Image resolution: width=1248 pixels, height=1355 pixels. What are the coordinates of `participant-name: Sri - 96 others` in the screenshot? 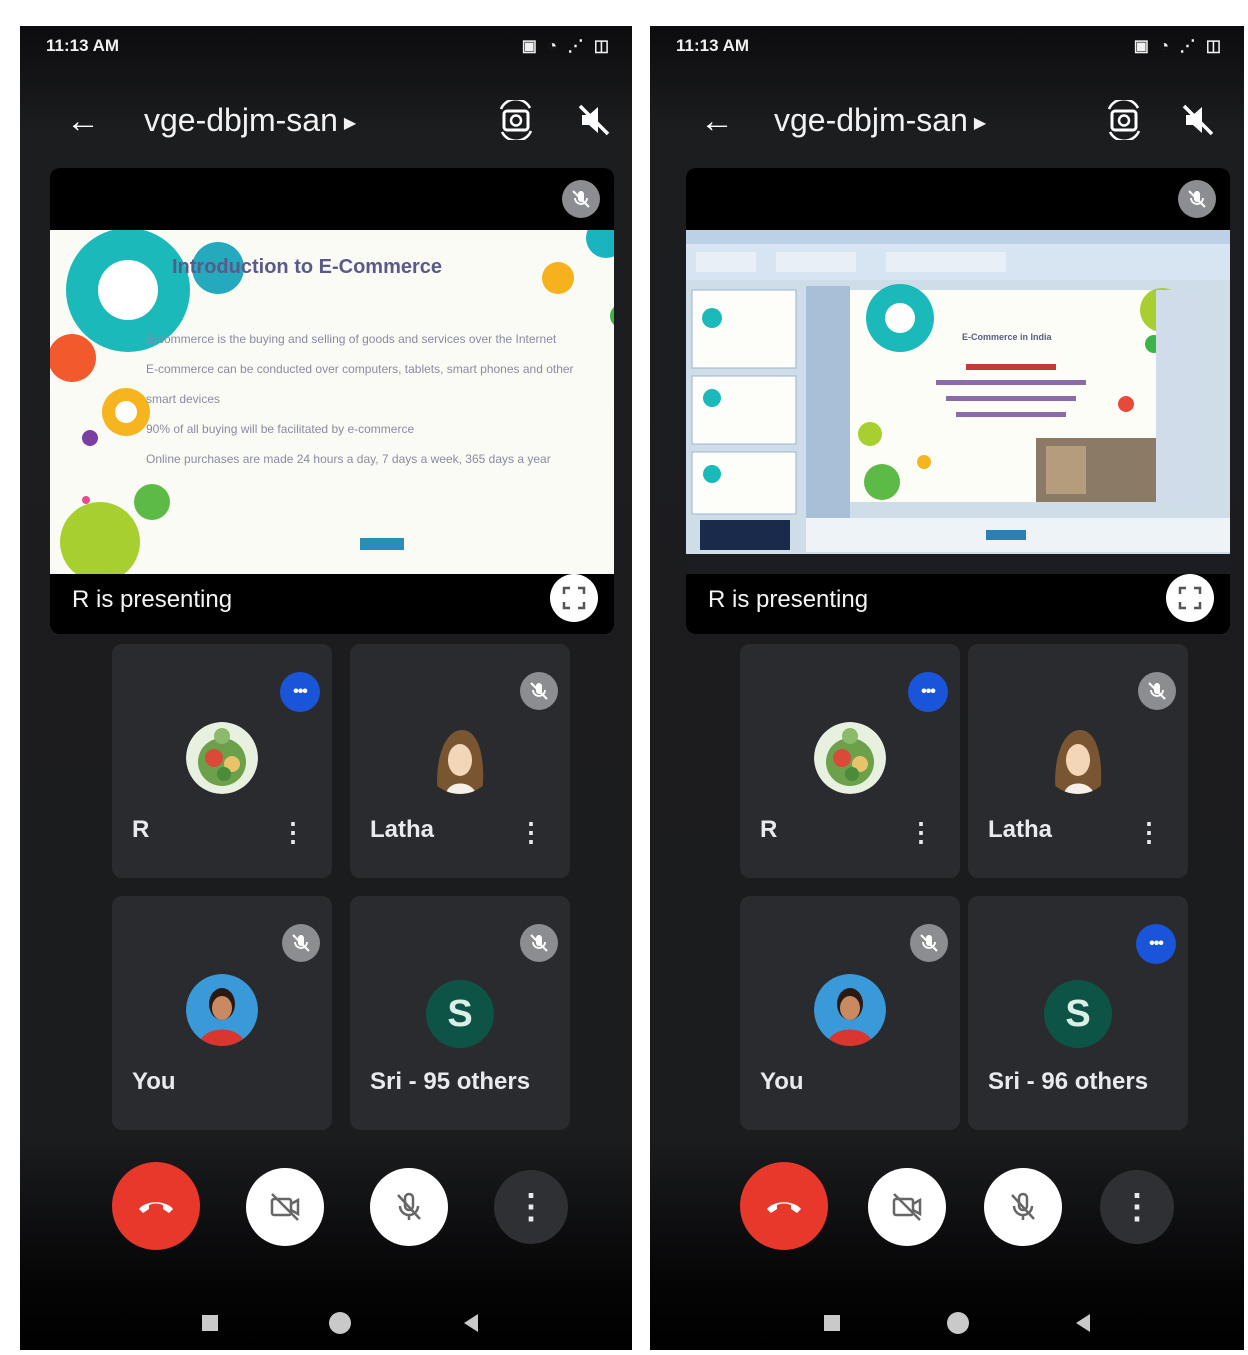 It's located at (1068, 1081).